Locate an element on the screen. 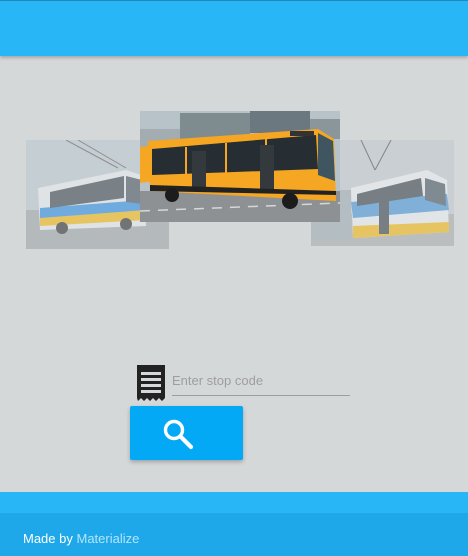  stop-code-input is located at coordinates (261, 381).